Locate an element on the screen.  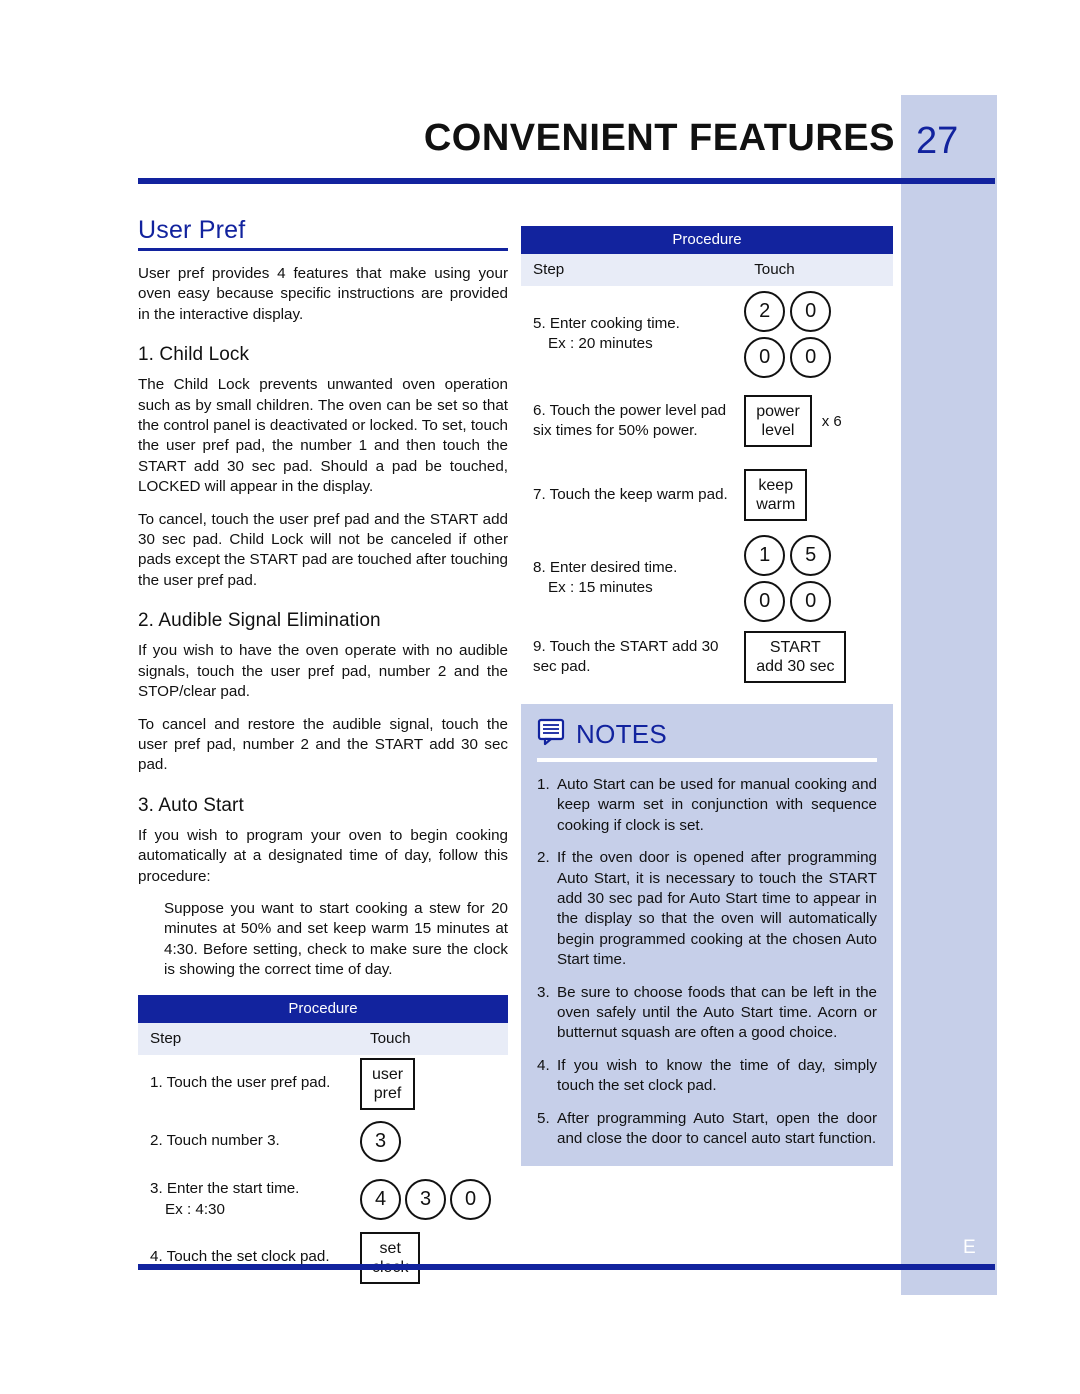
key-pad-number: 5 is located at coordinates (811, 555).